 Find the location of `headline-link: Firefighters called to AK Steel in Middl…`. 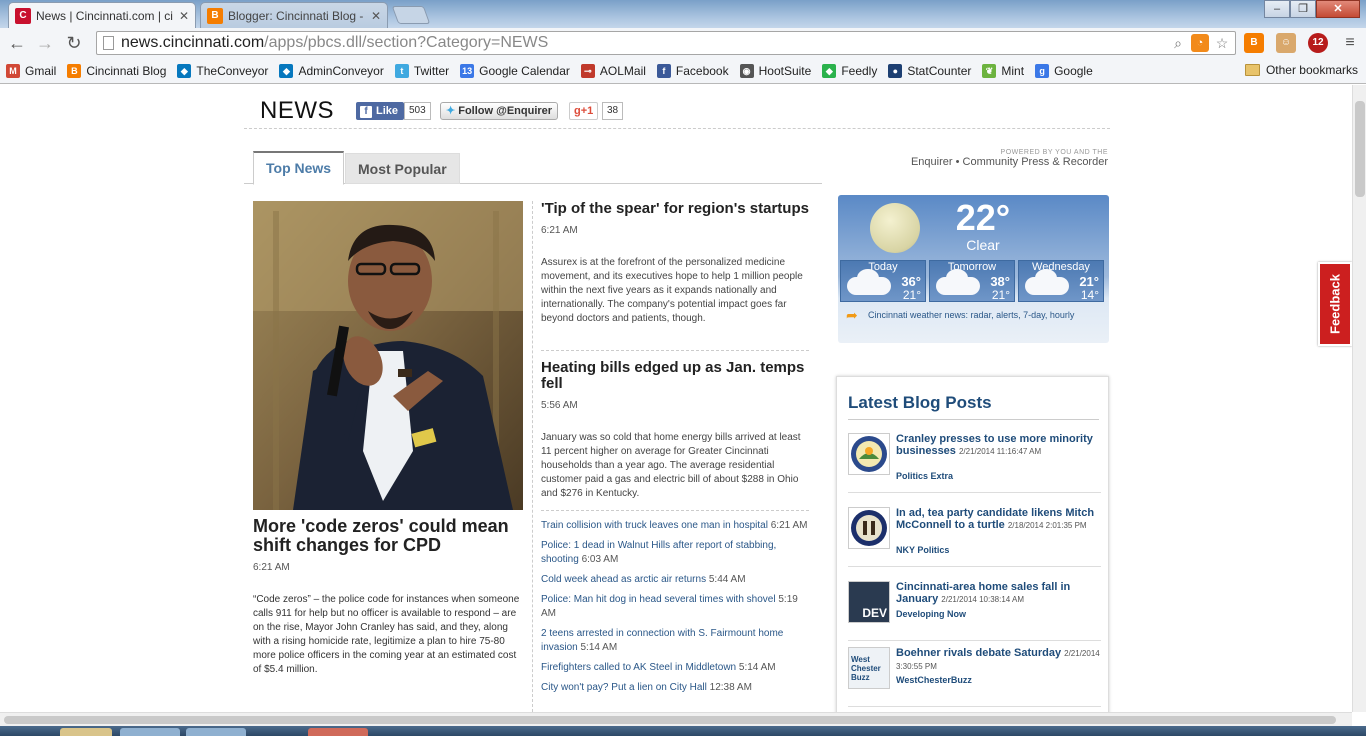

headline-link: Firefighters called to AK Steel in Middl… is located at coordinates (676, 668).